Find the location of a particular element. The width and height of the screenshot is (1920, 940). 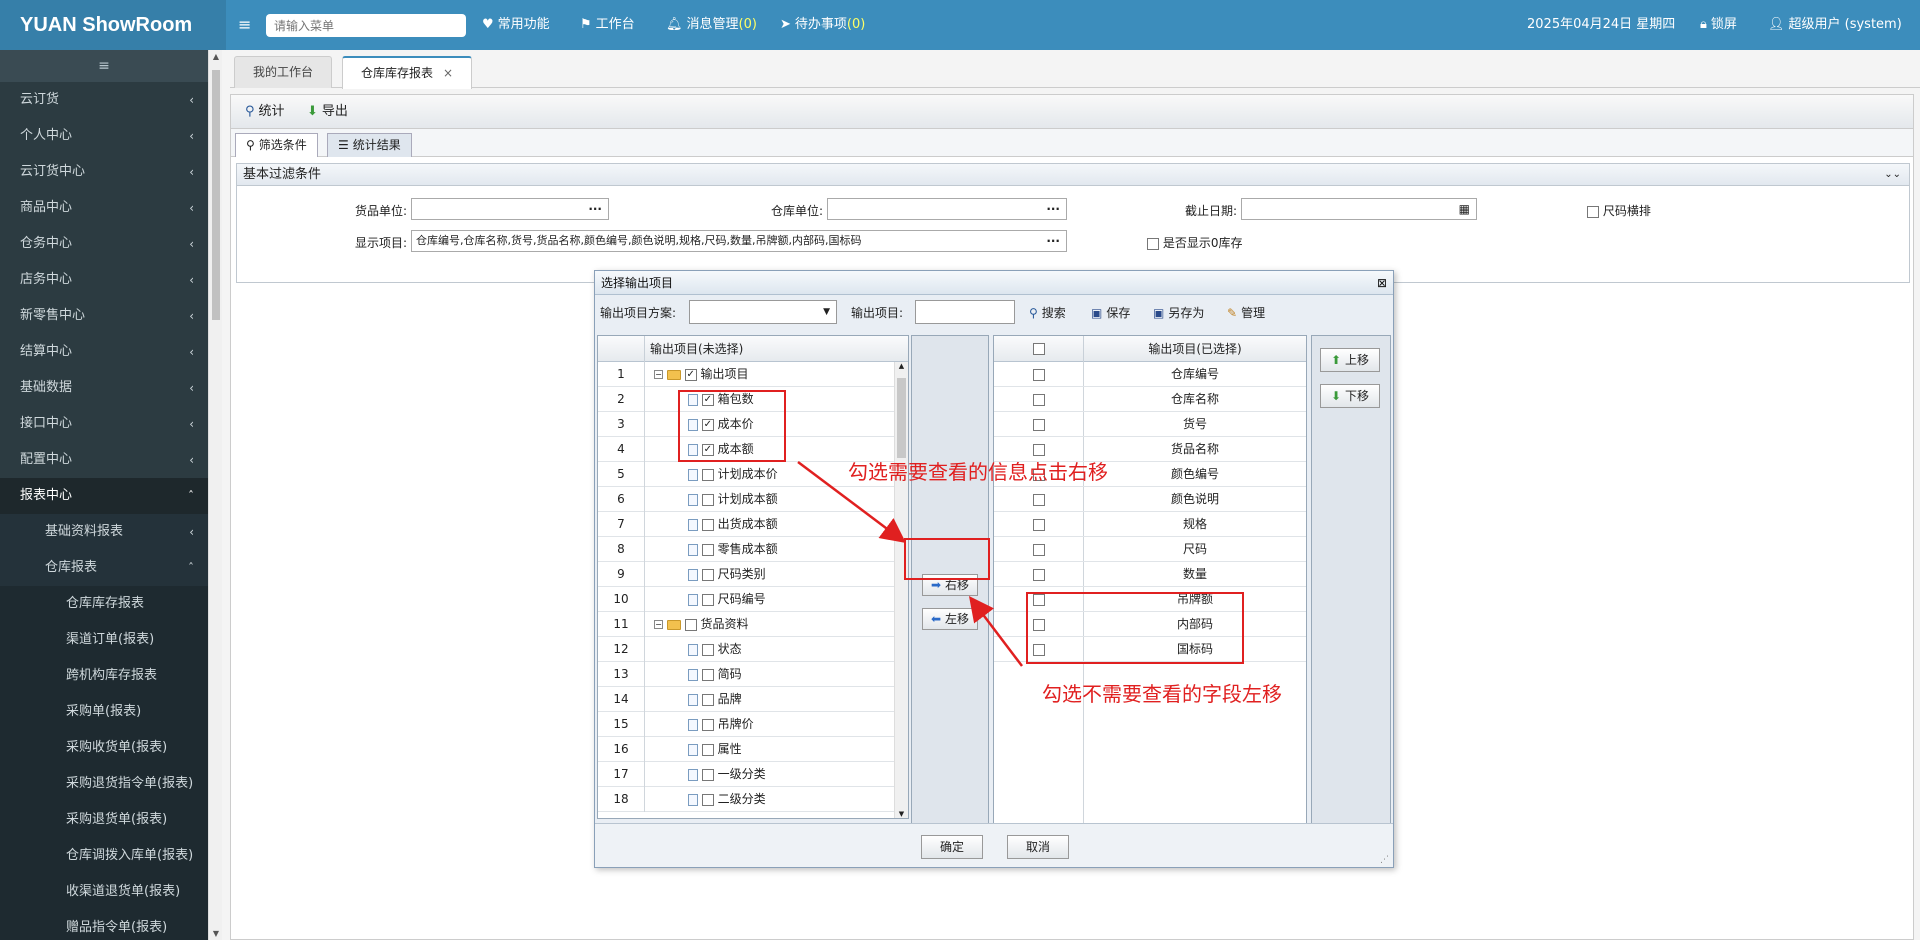

sidebar-item: 采购收货单(报表) is located at coordinates (104, 748).